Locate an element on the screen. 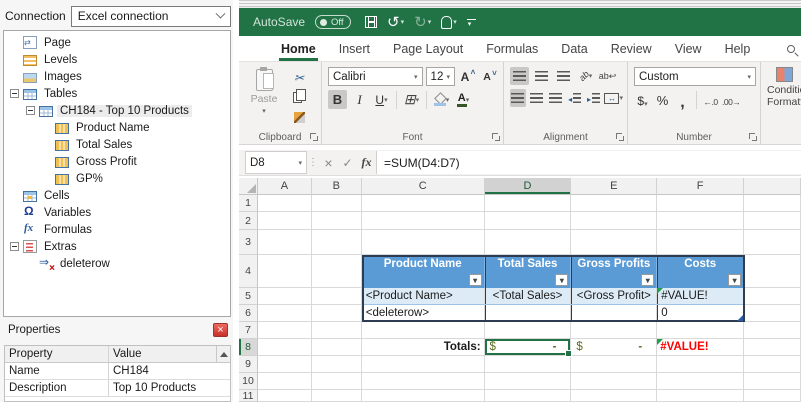 This screenshot has height=402, width=801. cell-A8 is located at coordinates (284, 347).